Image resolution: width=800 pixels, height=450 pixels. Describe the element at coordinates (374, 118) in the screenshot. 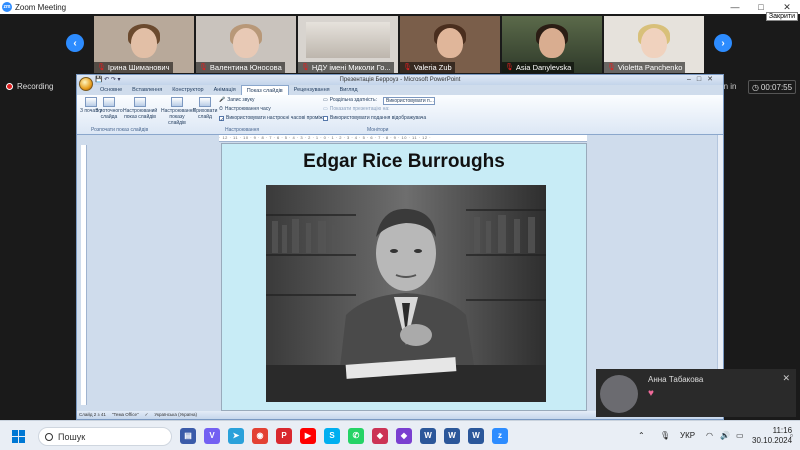

I see `presenter-view-checkbox: Використовувати подання відображувача` at that location.